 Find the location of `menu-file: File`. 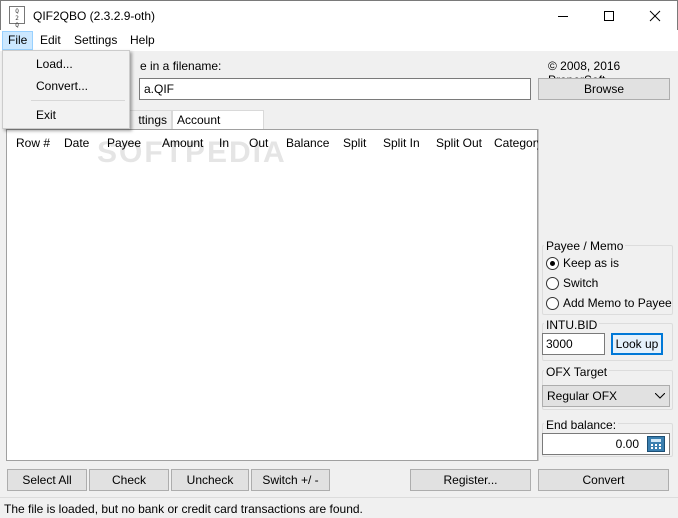

menu-file: File is located at coordinates (18, 40).